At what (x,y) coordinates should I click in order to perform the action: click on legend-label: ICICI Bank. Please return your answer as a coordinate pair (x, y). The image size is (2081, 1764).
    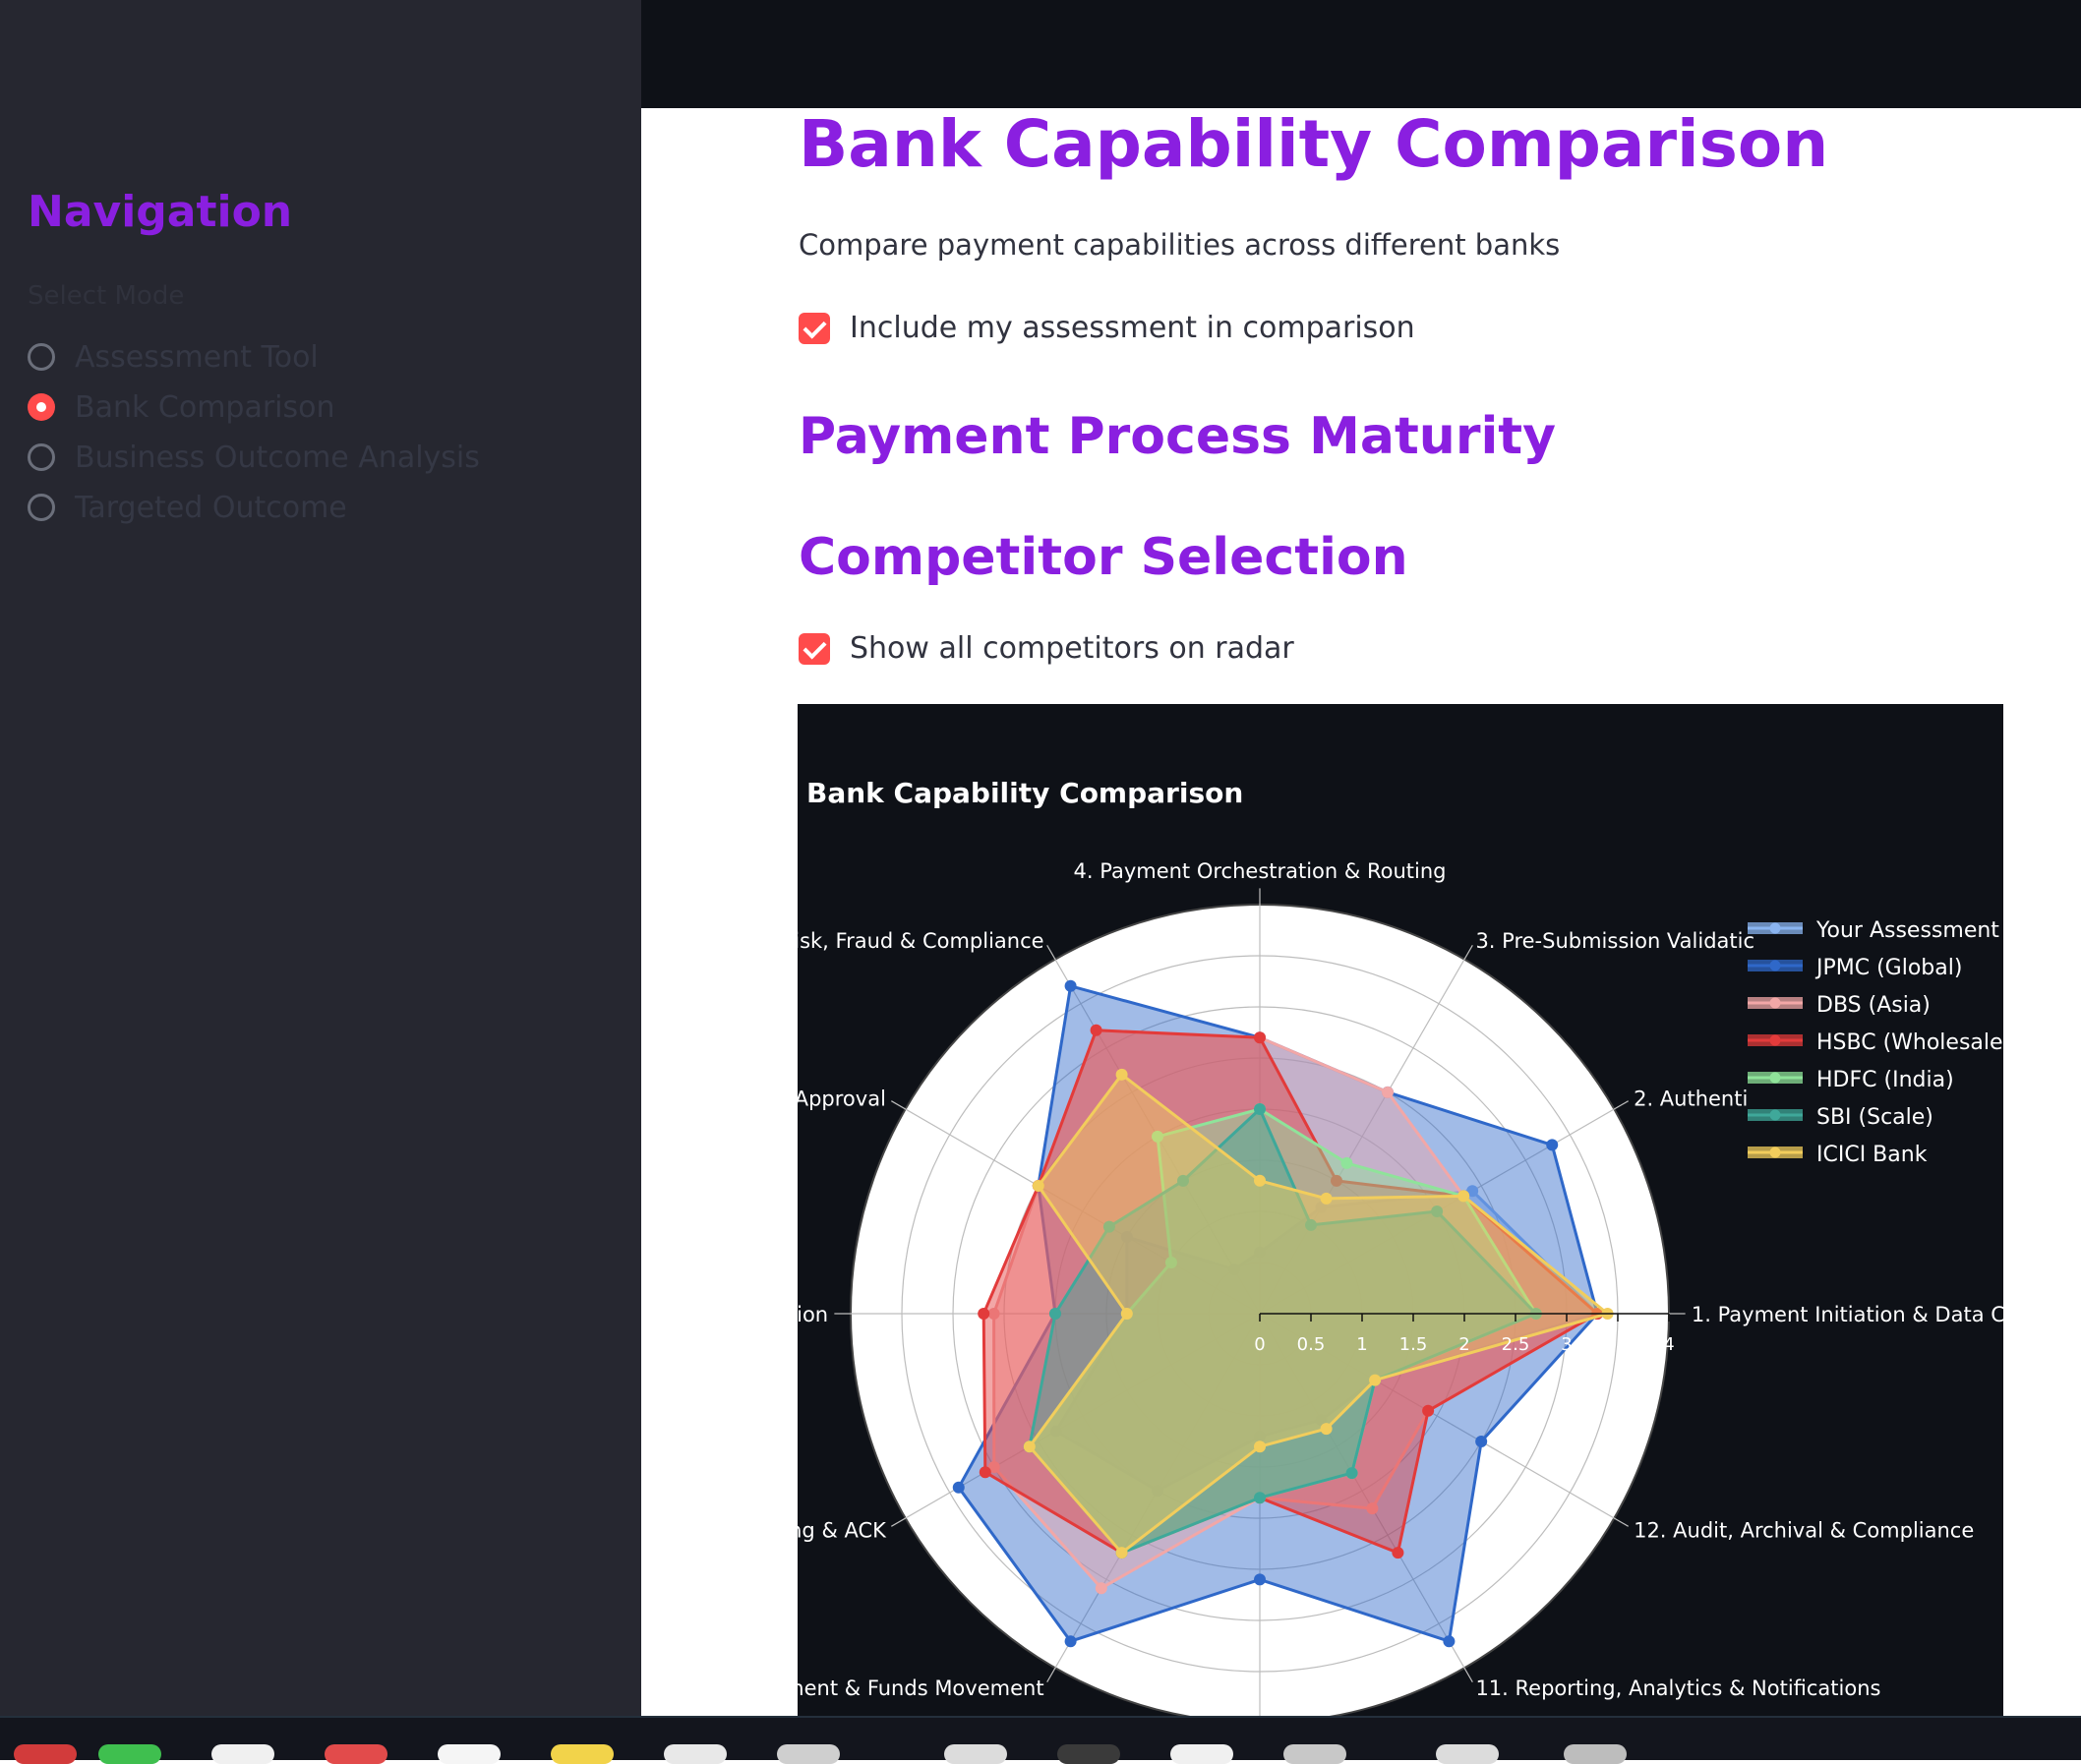
    Looking at the image, I should click on (1872, 1155).